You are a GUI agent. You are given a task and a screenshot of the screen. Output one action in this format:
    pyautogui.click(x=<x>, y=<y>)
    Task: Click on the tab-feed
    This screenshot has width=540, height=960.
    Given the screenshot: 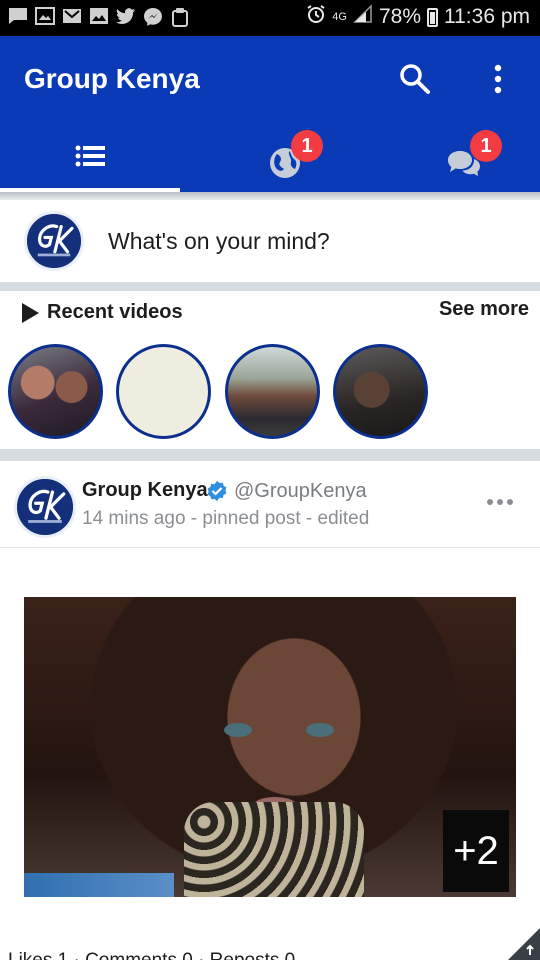 What is the action you would take?
    pyautogui.click(x=90, y=160)
    